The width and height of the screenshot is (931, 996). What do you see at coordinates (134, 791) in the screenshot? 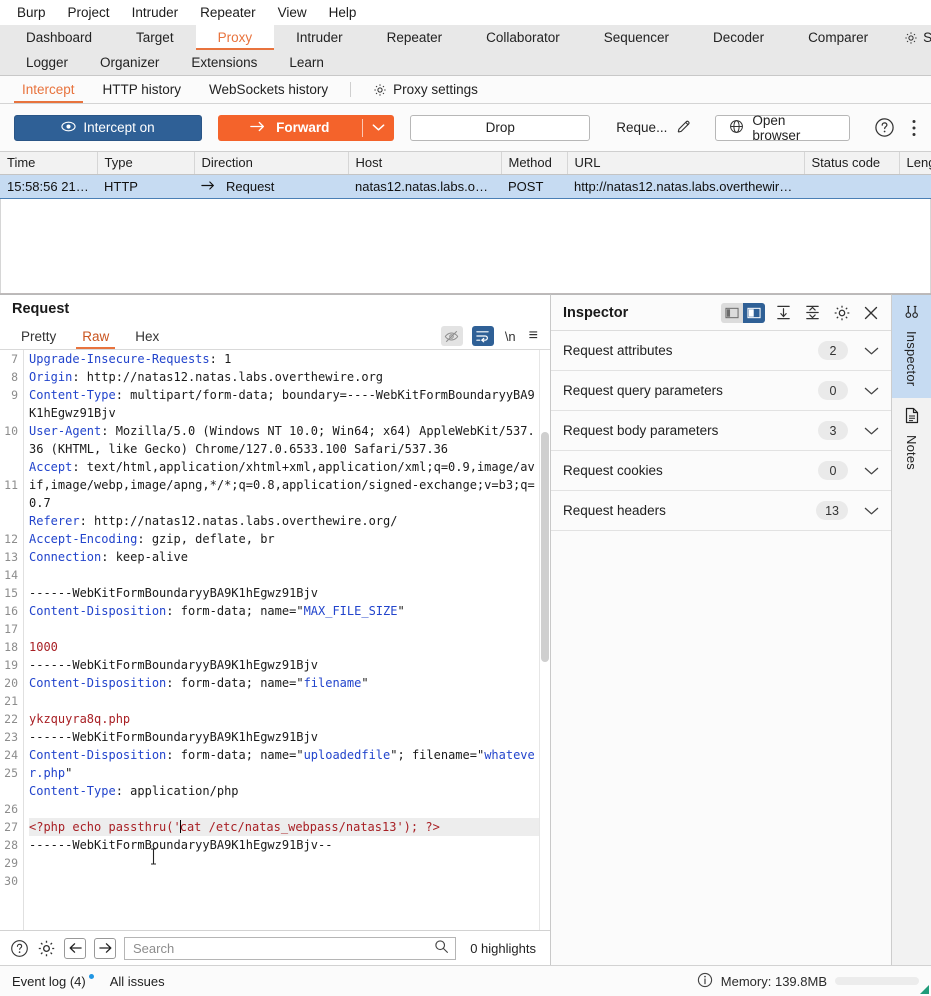
I see `request-line: Content-Type: application/php` at bounding box center [134, 791].